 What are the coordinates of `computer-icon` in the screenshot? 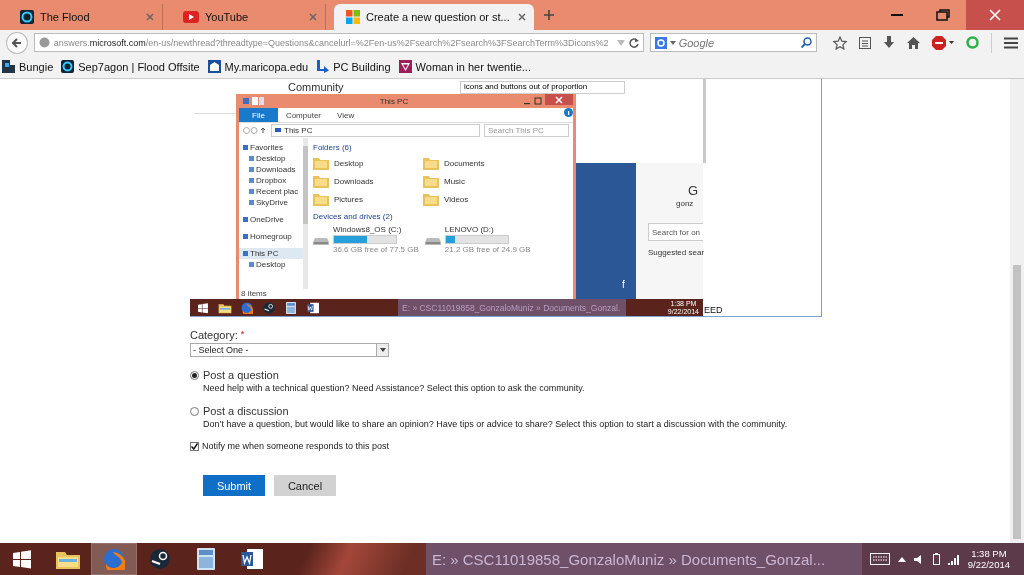 It's located at (278, 130).